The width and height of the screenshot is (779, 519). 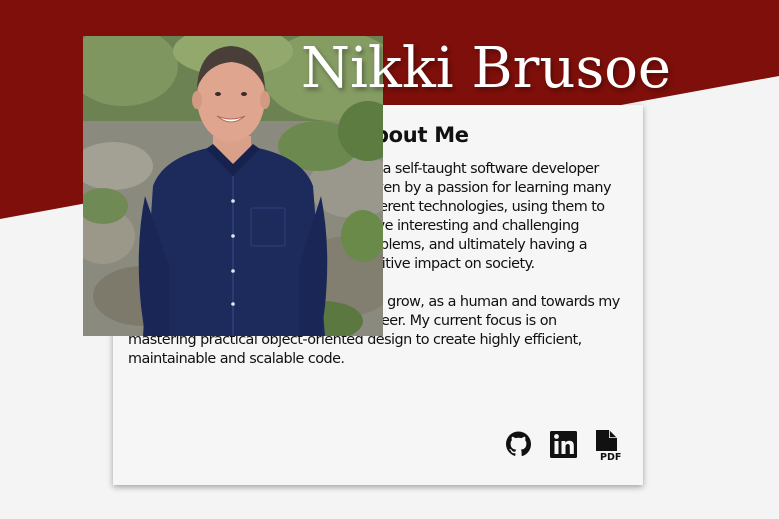 I want to click on github-link, so click(x=518, y=445).